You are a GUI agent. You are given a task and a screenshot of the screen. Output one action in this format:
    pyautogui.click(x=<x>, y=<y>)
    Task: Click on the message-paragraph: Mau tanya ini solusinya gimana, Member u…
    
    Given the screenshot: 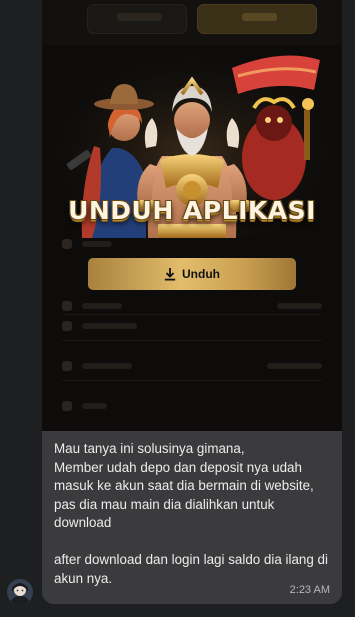 What is the action you would take?
    pyautogui.click(x=184, y=485)
    